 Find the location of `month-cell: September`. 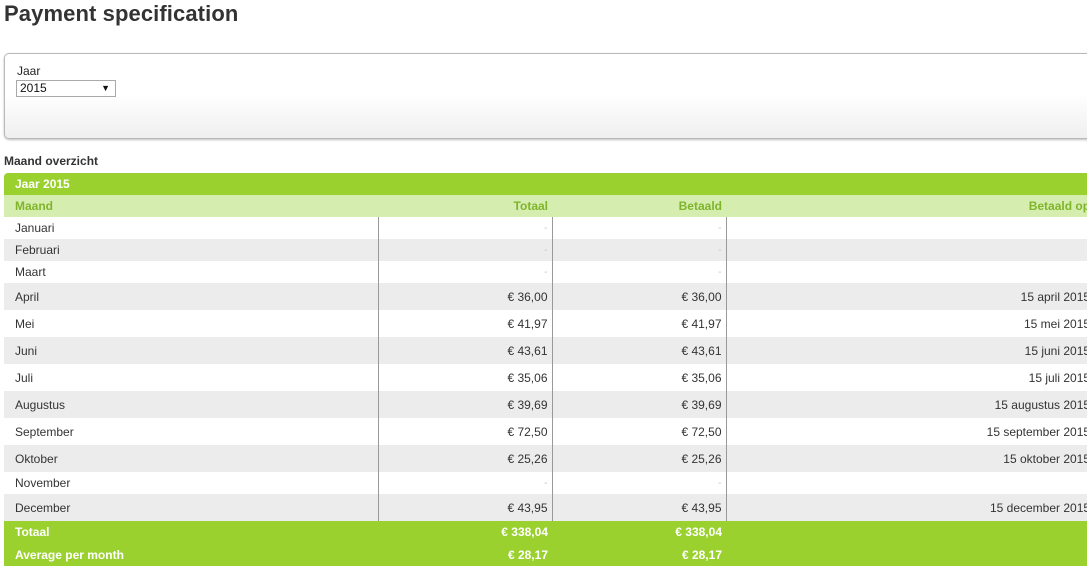

month-cell: September is located at coordinates (44, 431).